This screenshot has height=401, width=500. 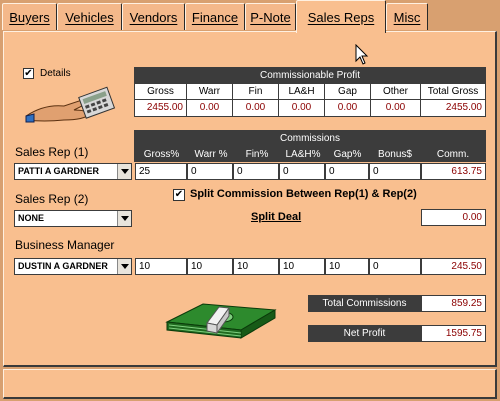 I want to click on business-manager-label: Business Manager, so click(x=65, y=245).